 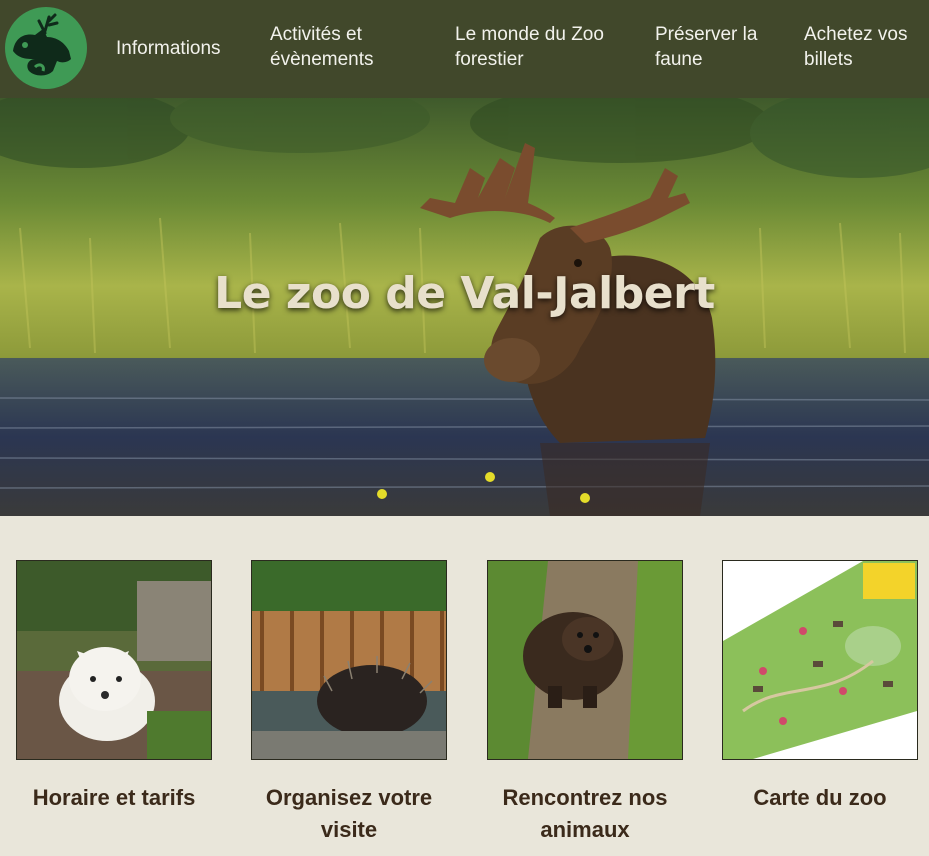 I want to click on card-carte-zoo: Carte du zoo, so click(x=820, y=687).